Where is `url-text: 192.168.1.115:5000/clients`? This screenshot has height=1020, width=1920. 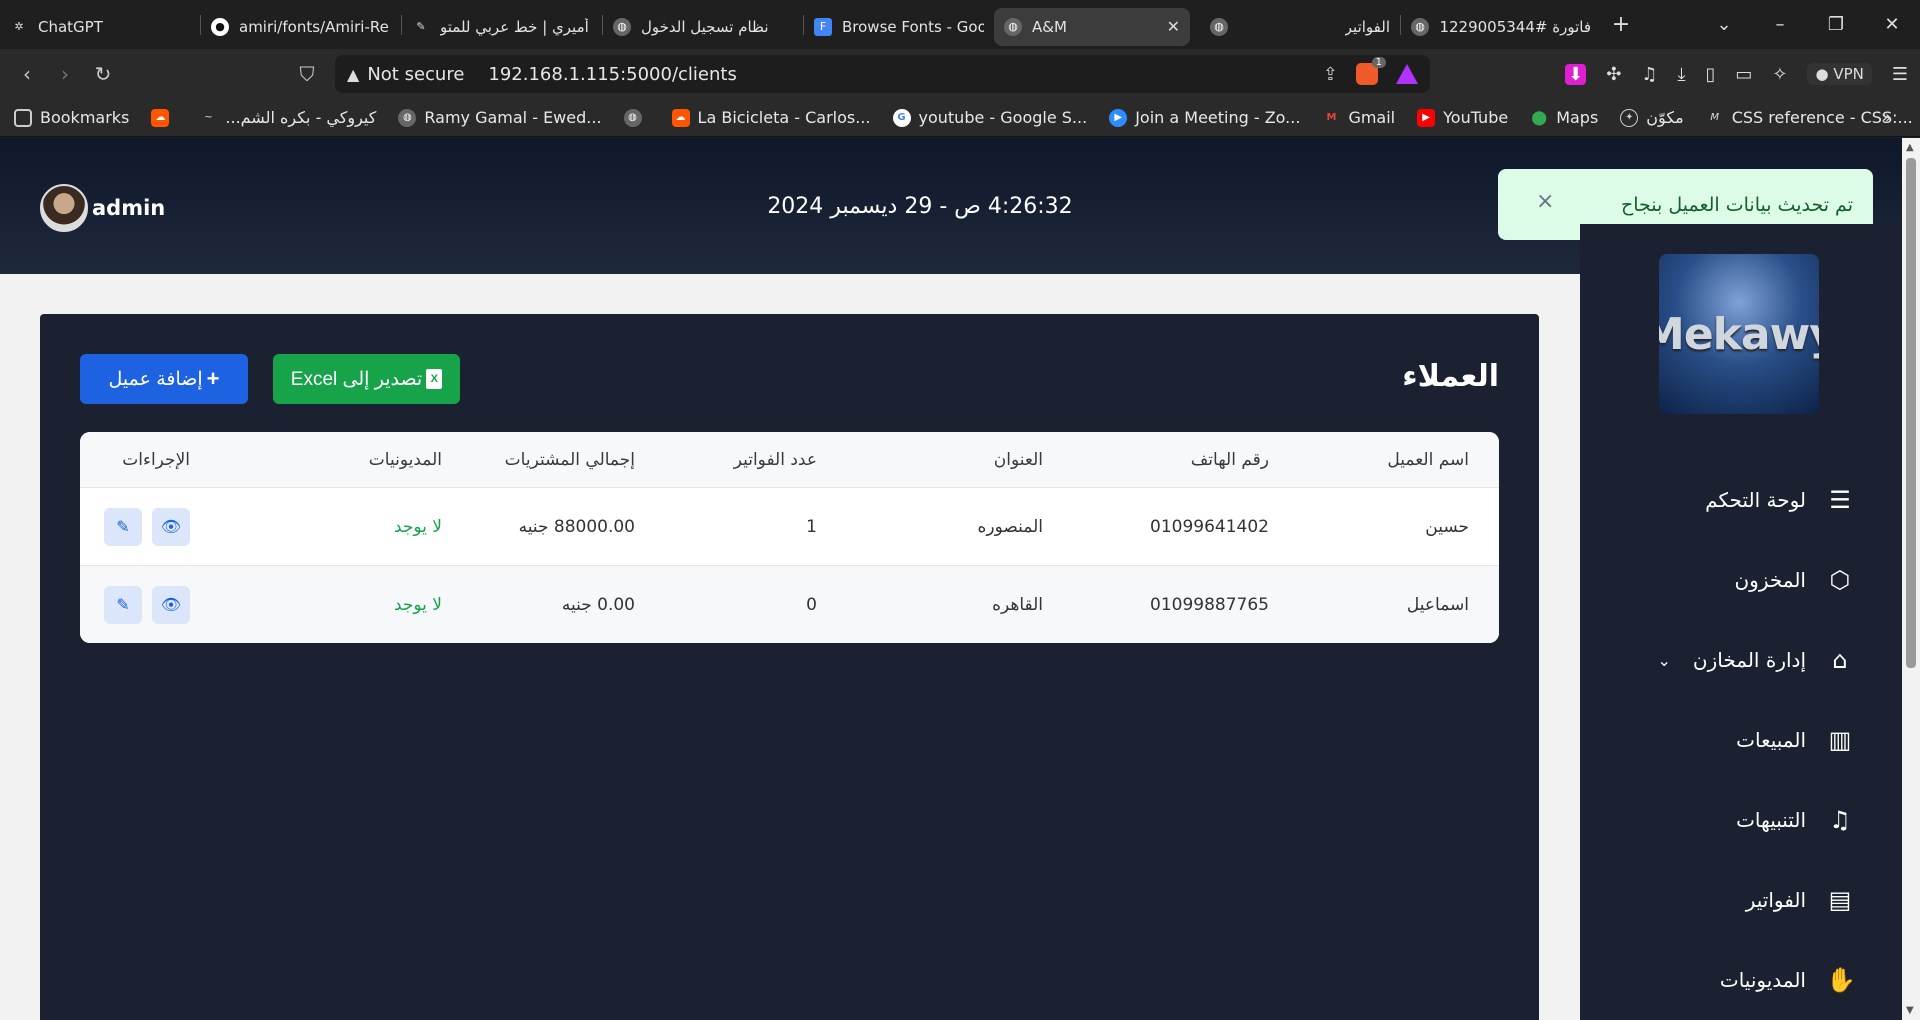
url-text: 192.168.1.115:5000/clients is located at coordinates (612, 74).